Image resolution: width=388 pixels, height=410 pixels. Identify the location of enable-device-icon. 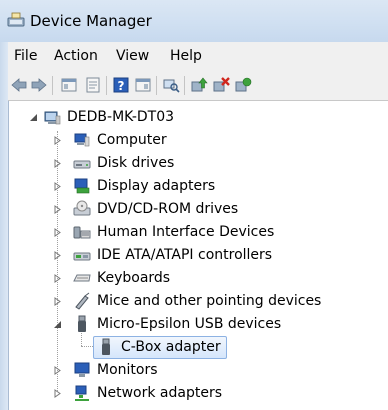
(243, 85).